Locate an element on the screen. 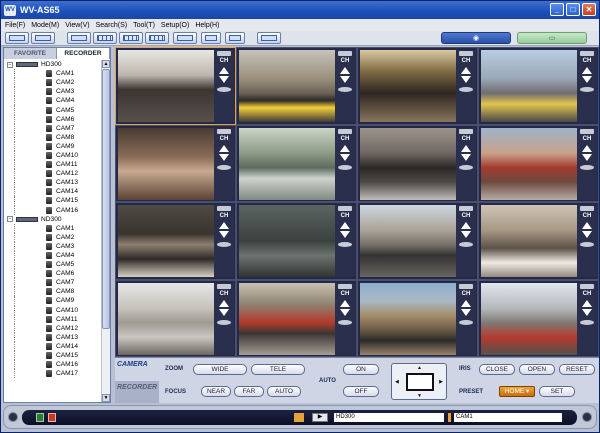 The width and height of the screenshot is (600, 433). recorder-node: − HD300 is located at coordinates (52, 64).